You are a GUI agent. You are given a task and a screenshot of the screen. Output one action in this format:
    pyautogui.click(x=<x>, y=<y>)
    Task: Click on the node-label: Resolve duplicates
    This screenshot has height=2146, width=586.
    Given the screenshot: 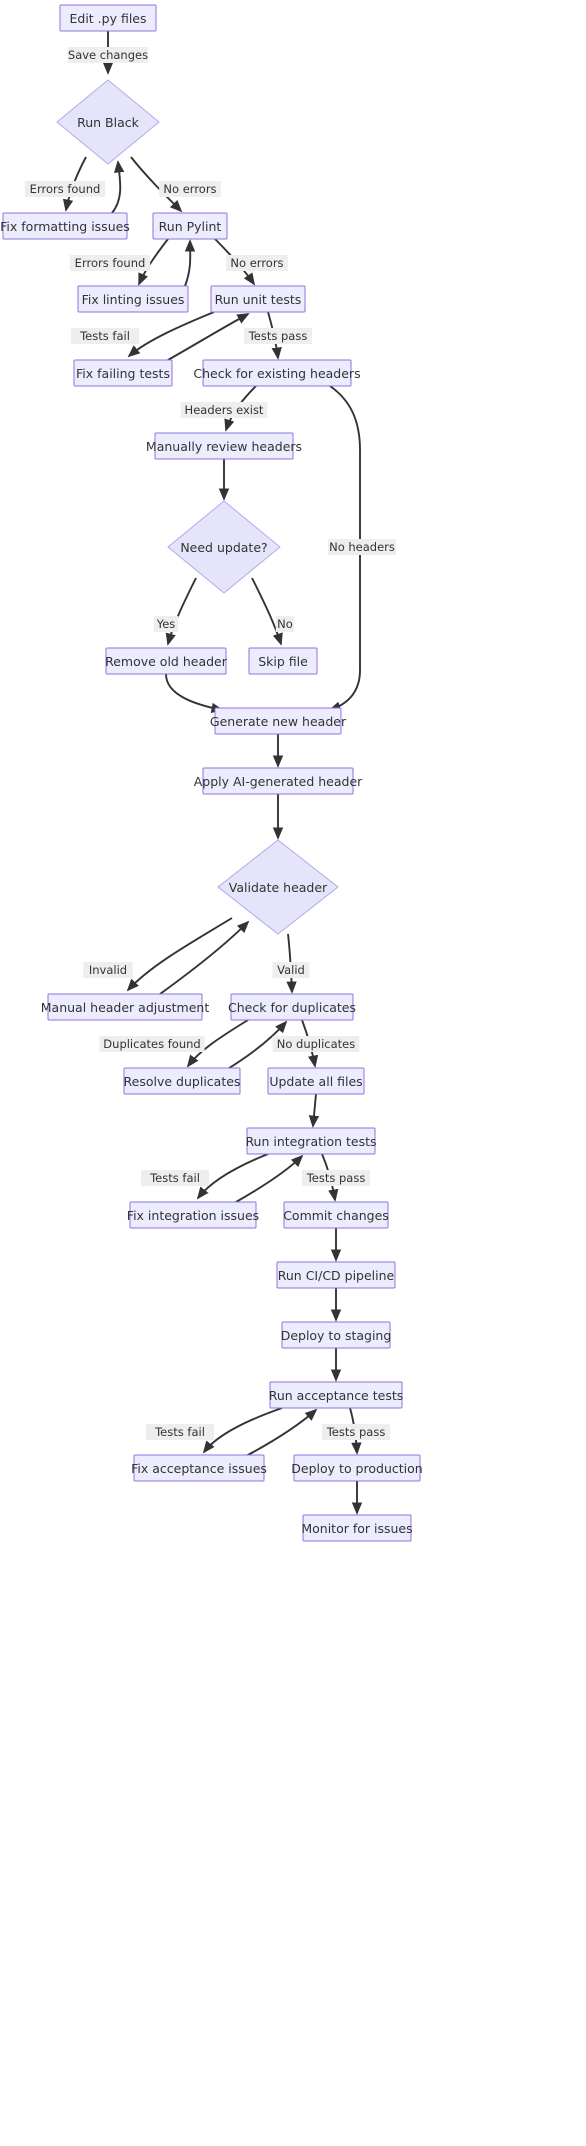 What is the action you would take?
    pyautogui.click(x=182, y=1081)
    